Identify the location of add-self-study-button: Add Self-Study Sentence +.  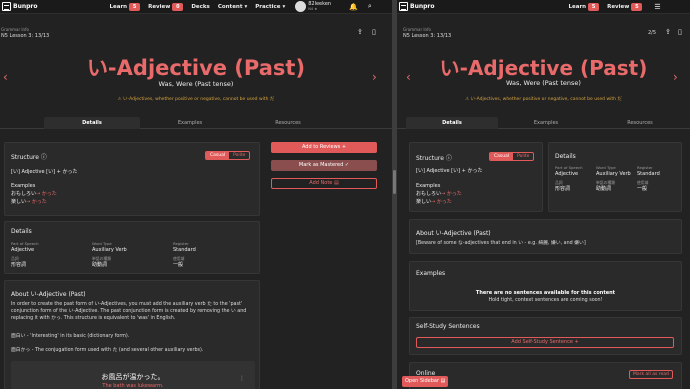
(545, 342).